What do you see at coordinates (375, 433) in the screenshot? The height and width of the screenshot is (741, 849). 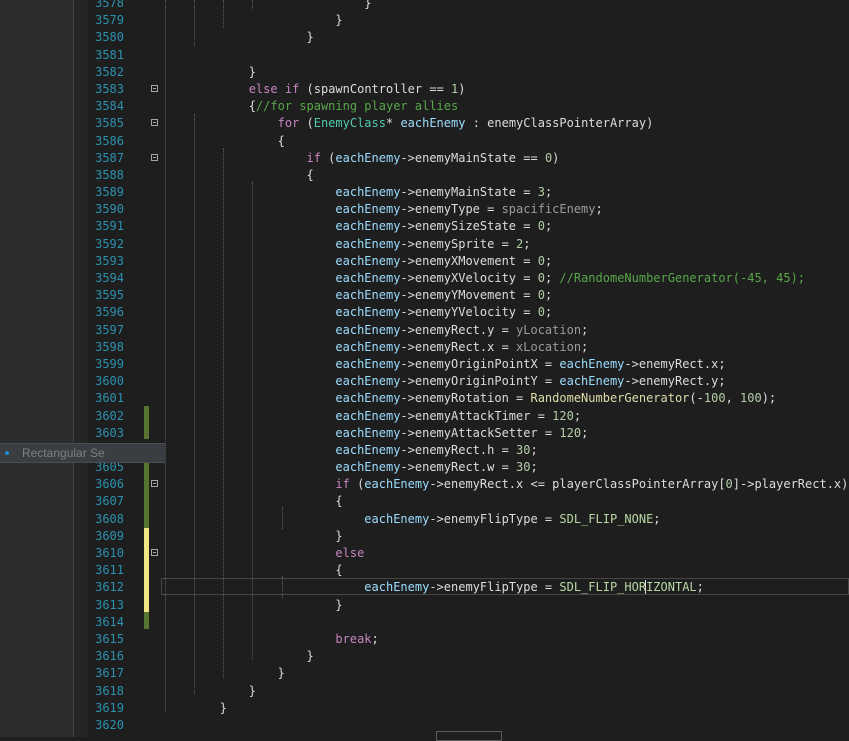 I see `code-text: eachEnemy->enemyAttackSetter = 120;` at bounding box center [375, 433].